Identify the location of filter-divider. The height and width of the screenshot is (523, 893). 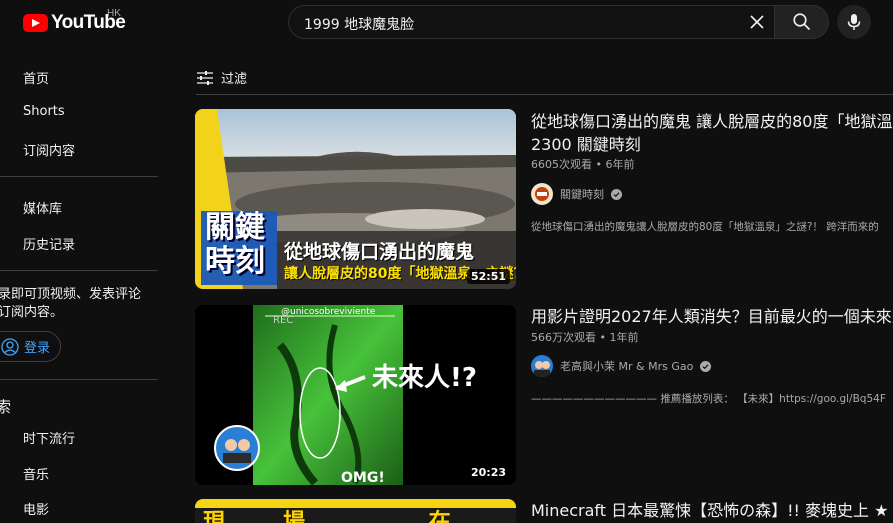
(544, 94).